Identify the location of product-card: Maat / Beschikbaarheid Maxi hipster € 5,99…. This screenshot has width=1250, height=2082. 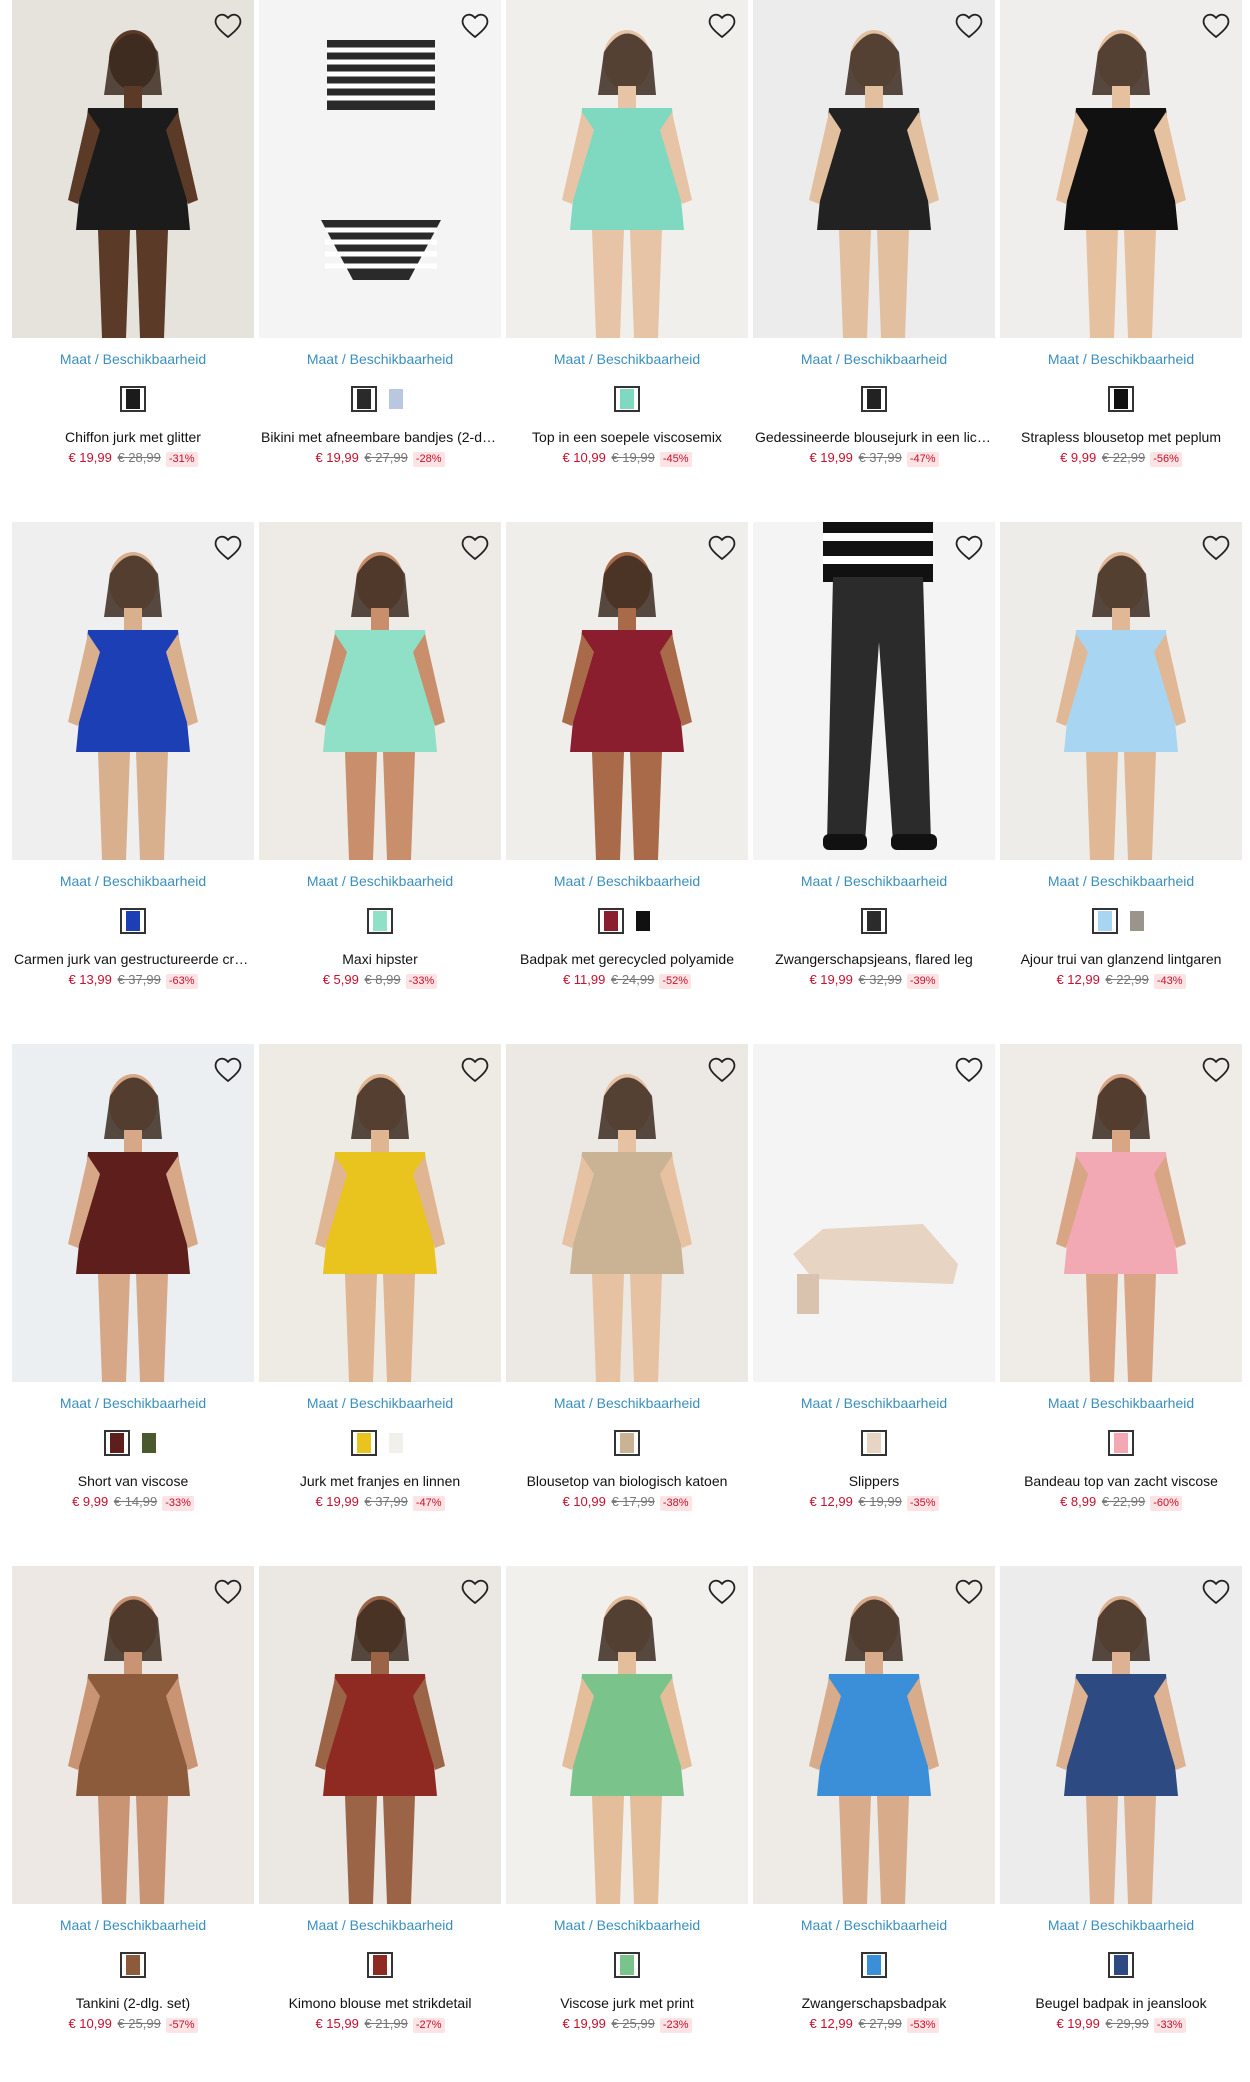
(380, 762).